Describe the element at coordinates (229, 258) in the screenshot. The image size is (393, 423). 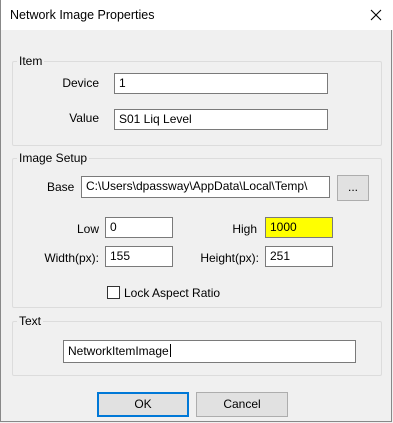
I see `height-label: Height(px):` at that location.